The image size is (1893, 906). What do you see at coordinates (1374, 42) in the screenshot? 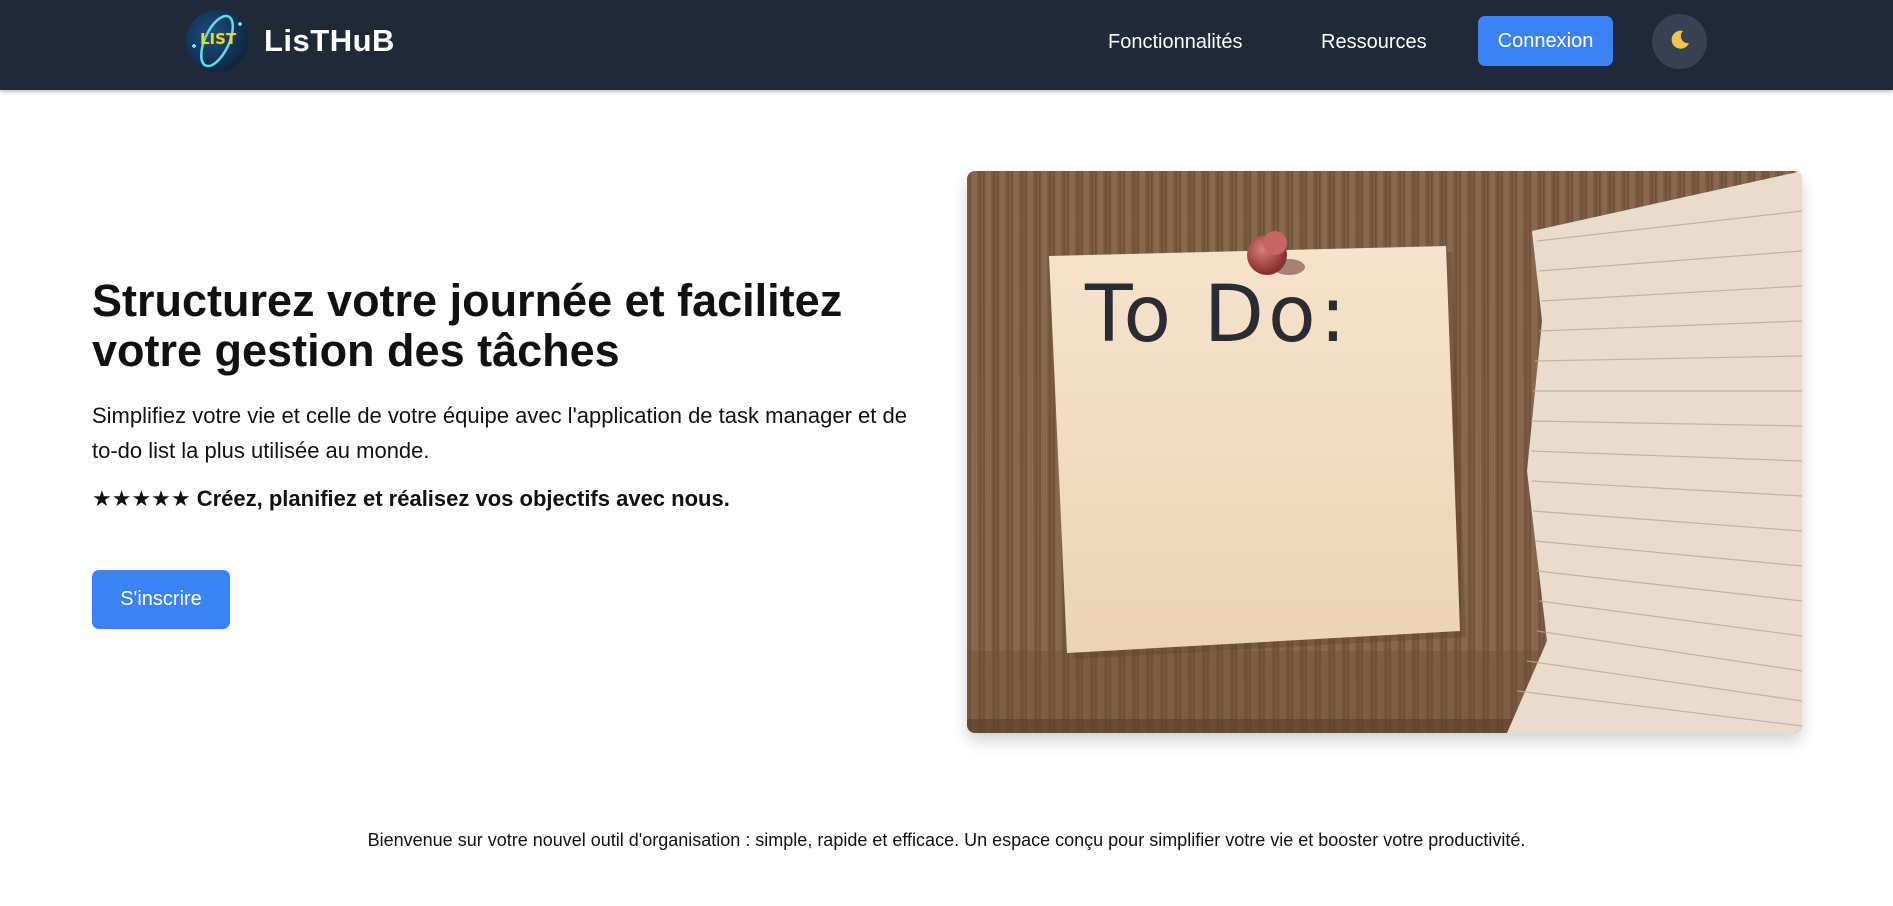
I see `nav-link-resources: Ressources` at bounding box center [1374, 42].